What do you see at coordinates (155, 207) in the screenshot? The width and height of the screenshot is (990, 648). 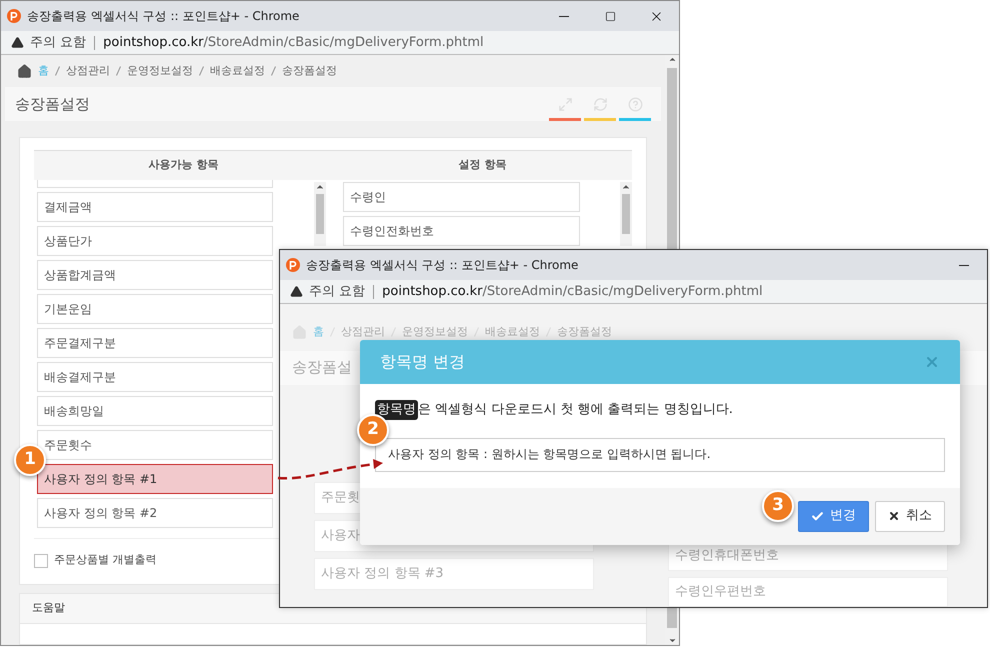 I see `list-item: 결제금액` at bounding box center [155, 207].